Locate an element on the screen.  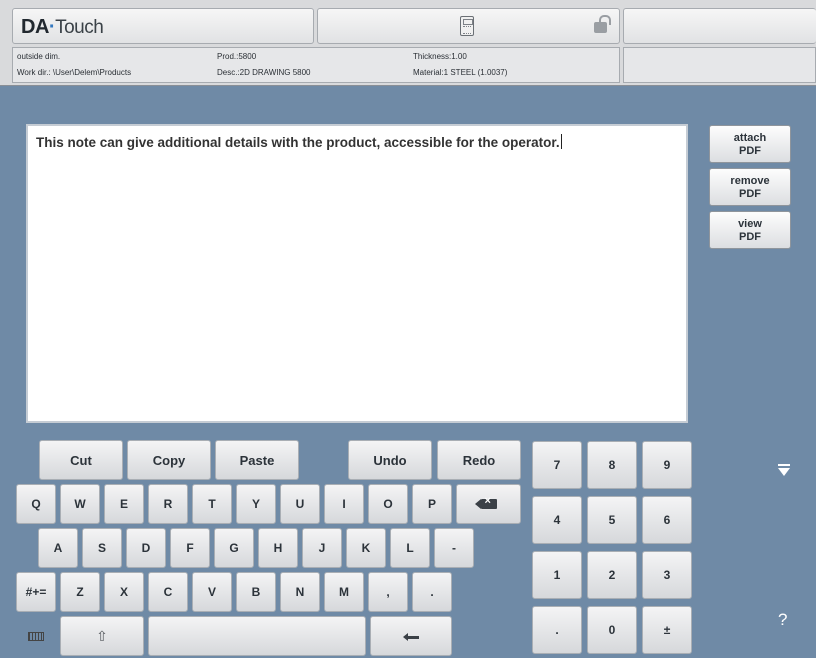
num-5: 5 is located at coordinates (612, 520).